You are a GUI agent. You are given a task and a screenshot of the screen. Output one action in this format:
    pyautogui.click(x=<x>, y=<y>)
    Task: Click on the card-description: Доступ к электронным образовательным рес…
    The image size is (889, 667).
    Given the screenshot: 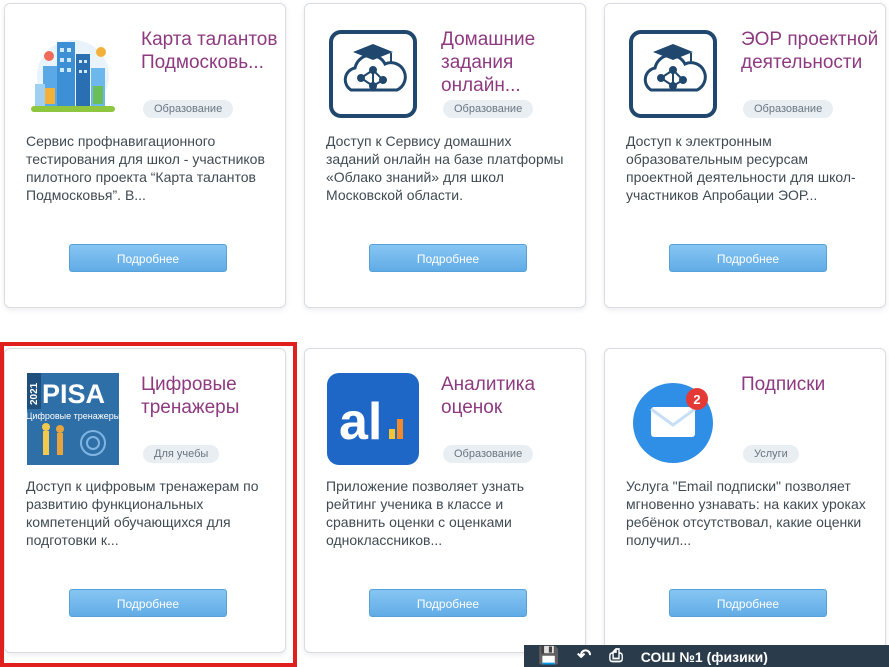 What is the action you would take?
    pyautogui.click(x=741, y=168)
    